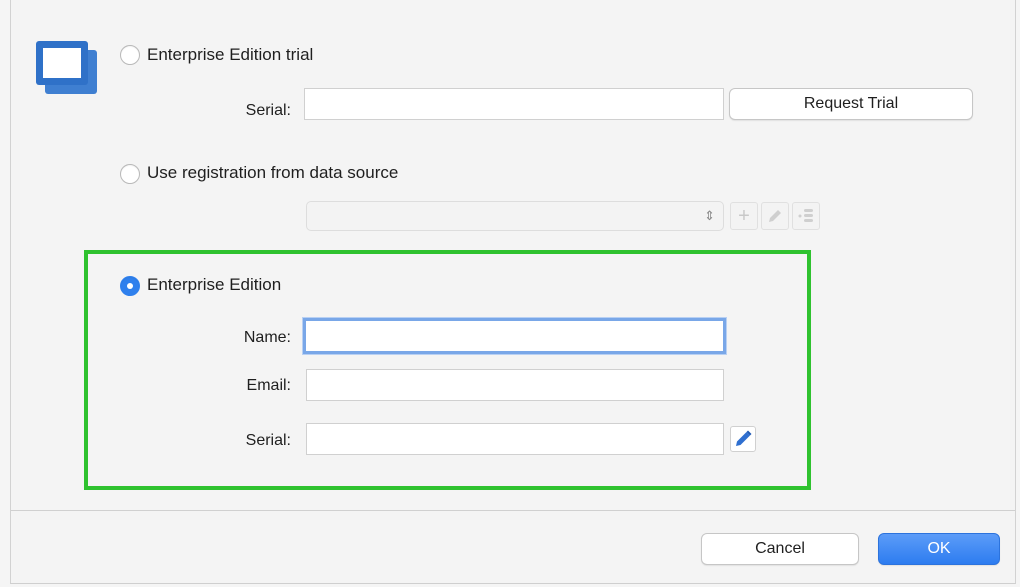  Describe the element at coordinates (130, 286) in the screenshot. I see `enterprise-radio` at that location.